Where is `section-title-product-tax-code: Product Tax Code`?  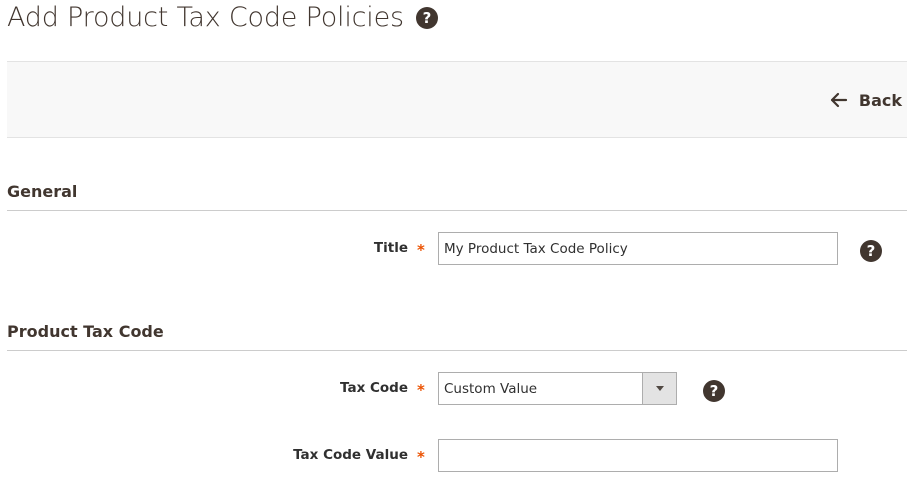 section-title-product-tax-code: Product Tax Code is located at coordinates (457, 336).